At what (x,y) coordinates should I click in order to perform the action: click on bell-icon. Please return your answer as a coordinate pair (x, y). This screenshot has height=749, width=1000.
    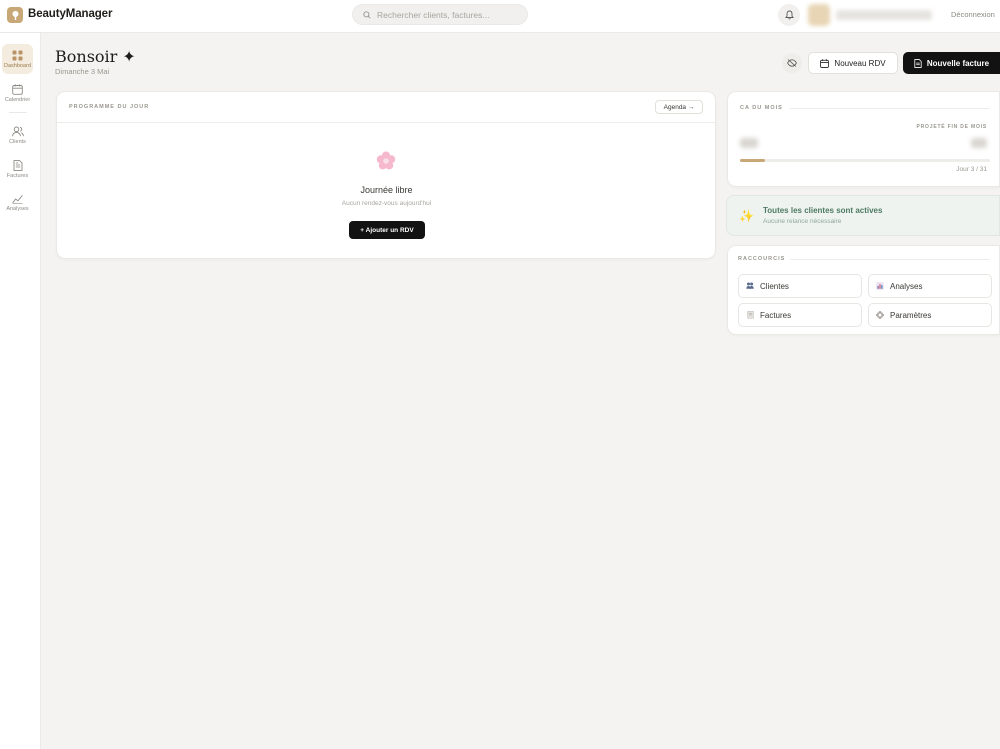
    Looking at the image, I should click on (789, 15).